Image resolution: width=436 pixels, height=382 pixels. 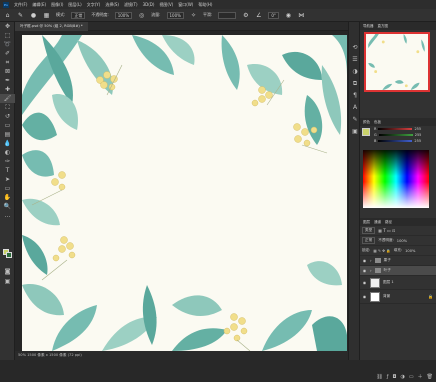 I want to click on quick-mask-icon: ◙, so click(x=7, y=271).